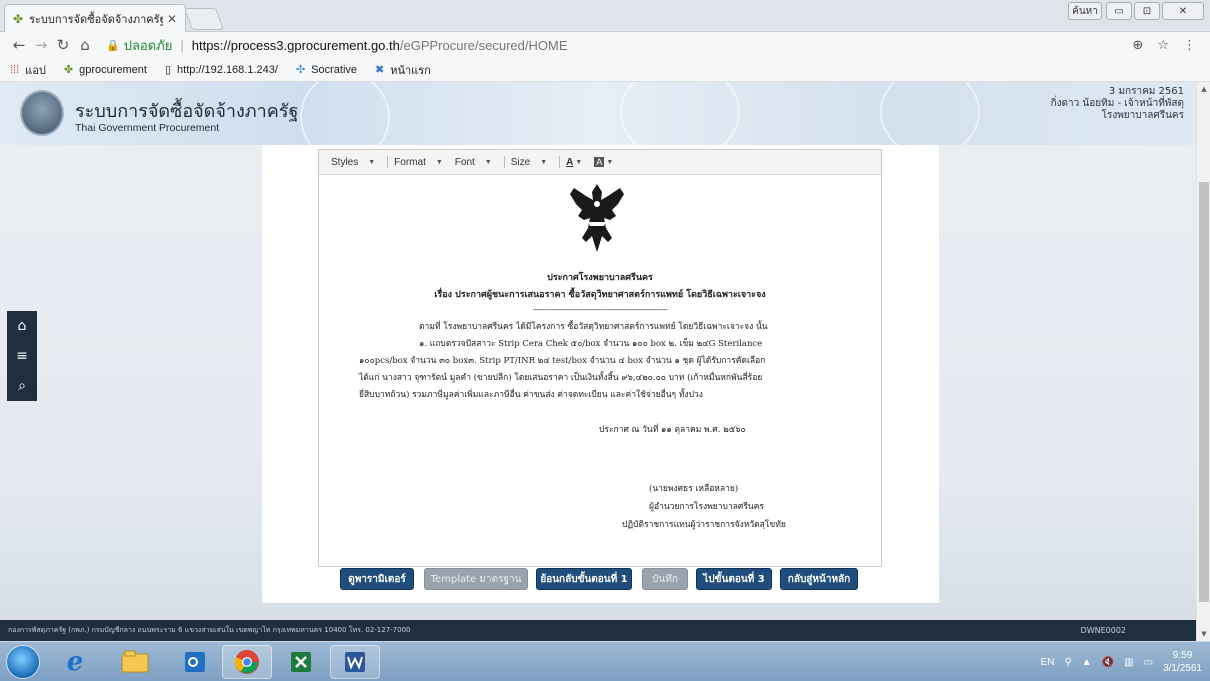 Image resolution: width=1210 pixels, height=681 pixels. I want to click on organization-name: โรงพยาบาลศรีนคร, so click(1142, 115).